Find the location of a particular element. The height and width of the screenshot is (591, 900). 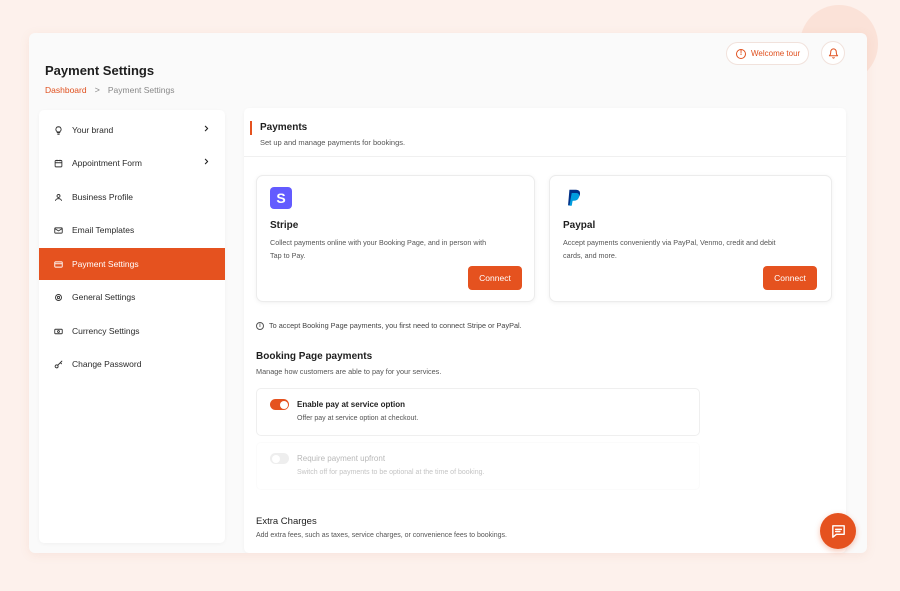

payments-title: Payments is located at coordinates (284, 127).